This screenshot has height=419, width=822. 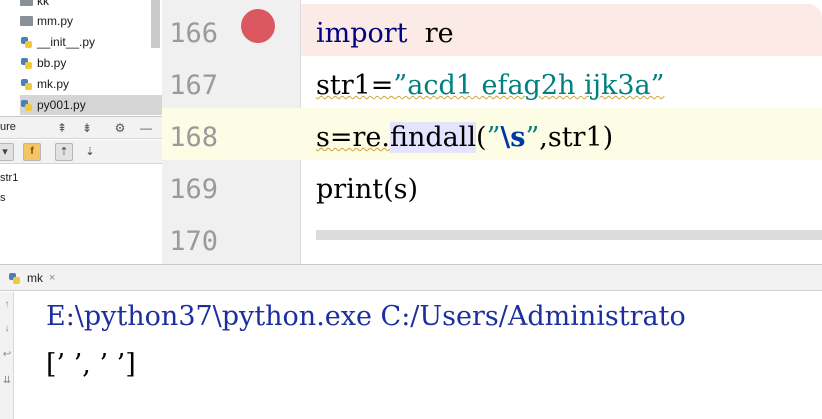 I want to click on tree-item-py001: py001.py, so click(x=91, y=105).